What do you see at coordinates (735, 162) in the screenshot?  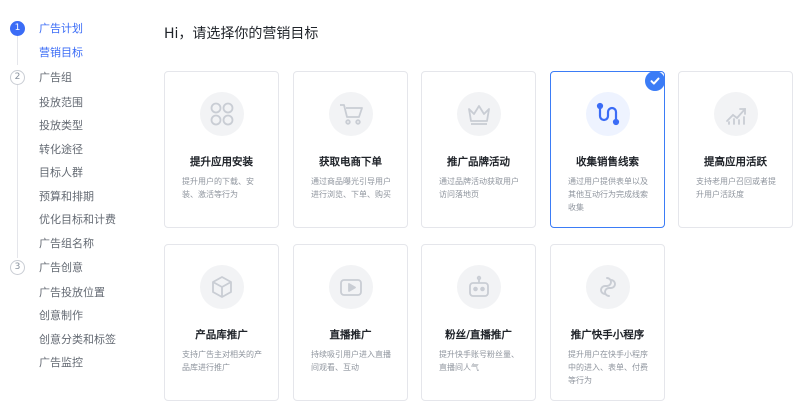 I see `card-title: 提高应用活跃` at bounding box center [735, 162].